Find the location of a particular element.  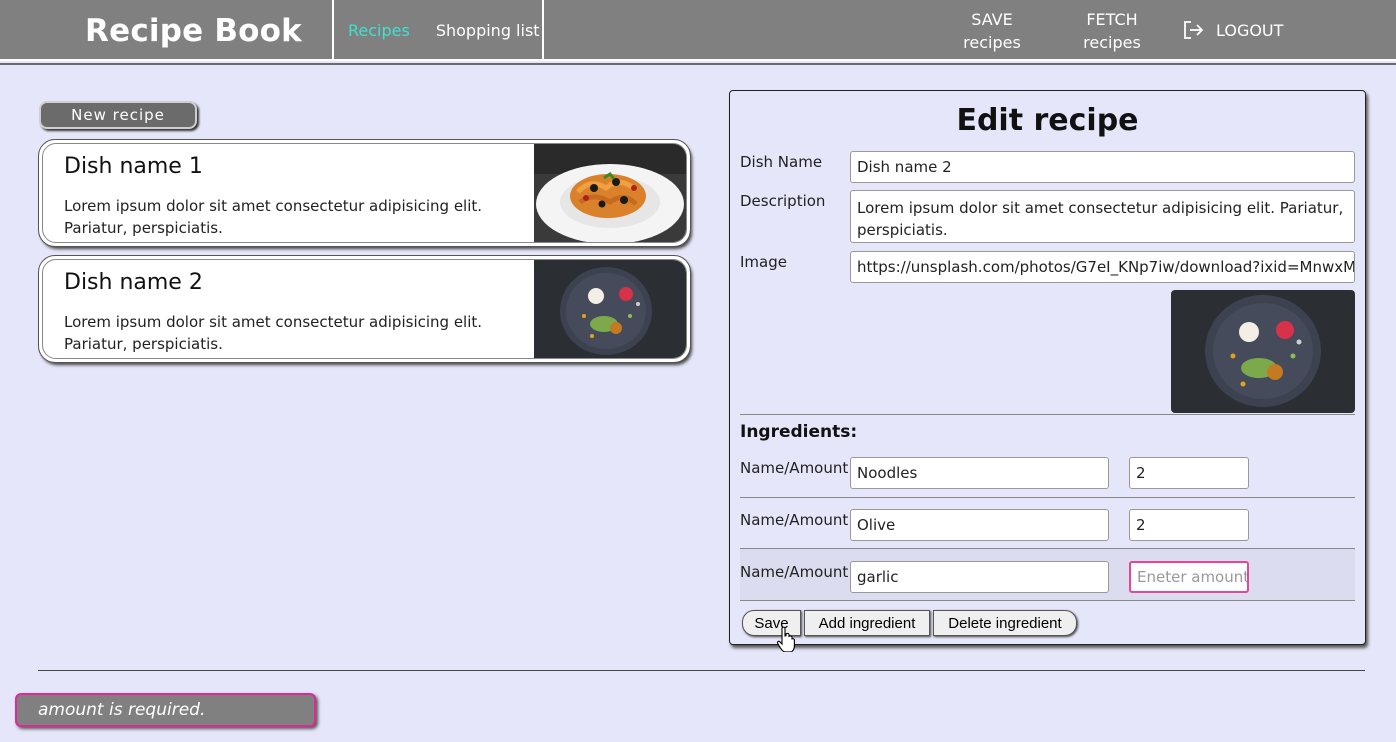

new-recipe-button: New recipe is located at coordinates (118, 115).